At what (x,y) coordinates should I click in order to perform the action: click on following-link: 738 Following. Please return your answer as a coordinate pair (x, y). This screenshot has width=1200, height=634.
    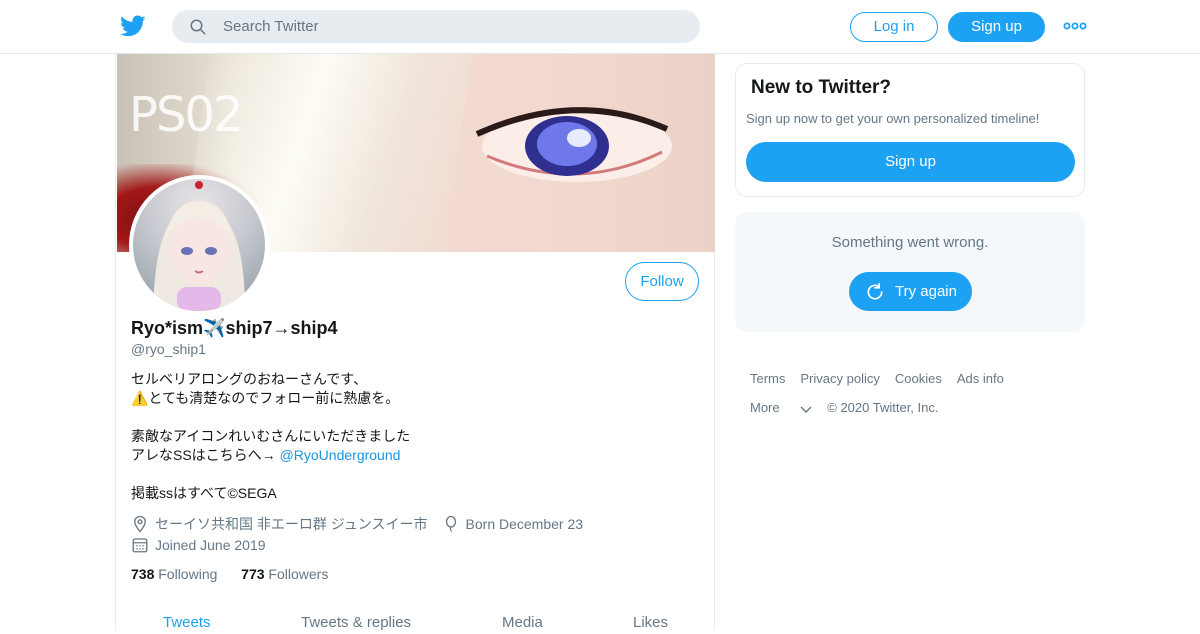
    Looking at the image, I should click on (174, 574).